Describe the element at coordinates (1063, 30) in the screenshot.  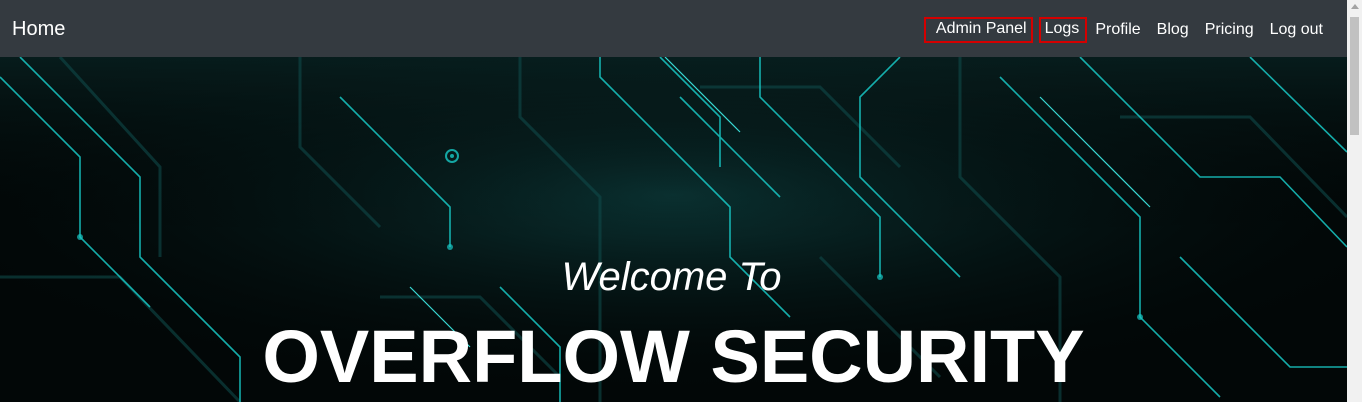
I see `nav-logs-link: Logs` at that location.